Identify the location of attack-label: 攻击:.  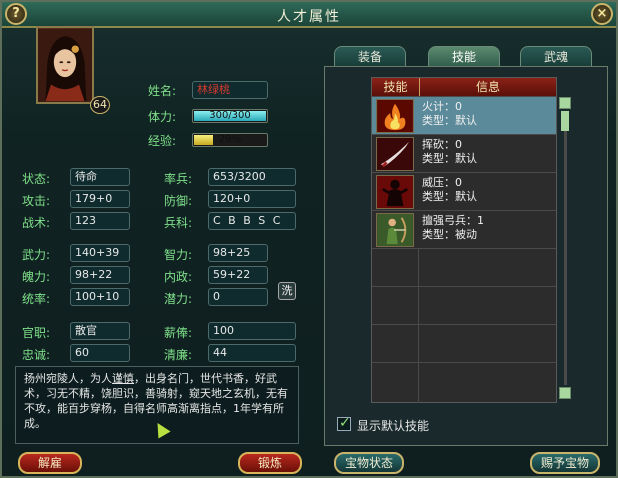
(36, 201).